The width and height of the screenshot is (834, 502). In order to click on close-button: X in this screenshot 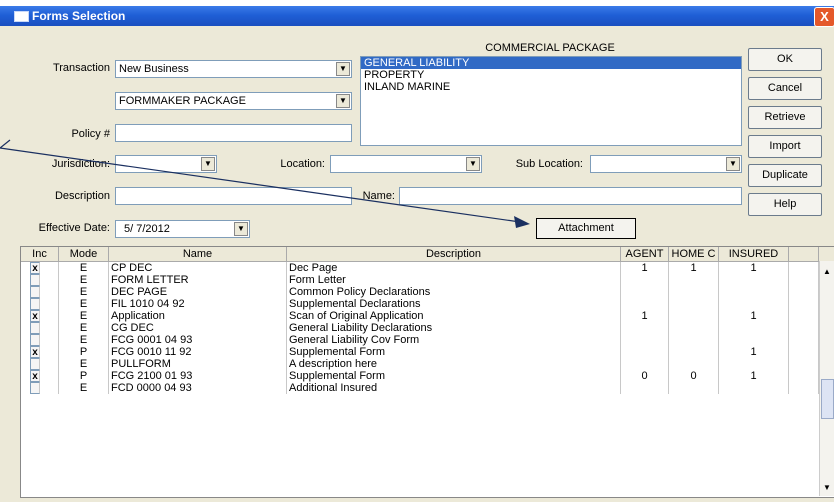, I will do `click(824, 17)`.